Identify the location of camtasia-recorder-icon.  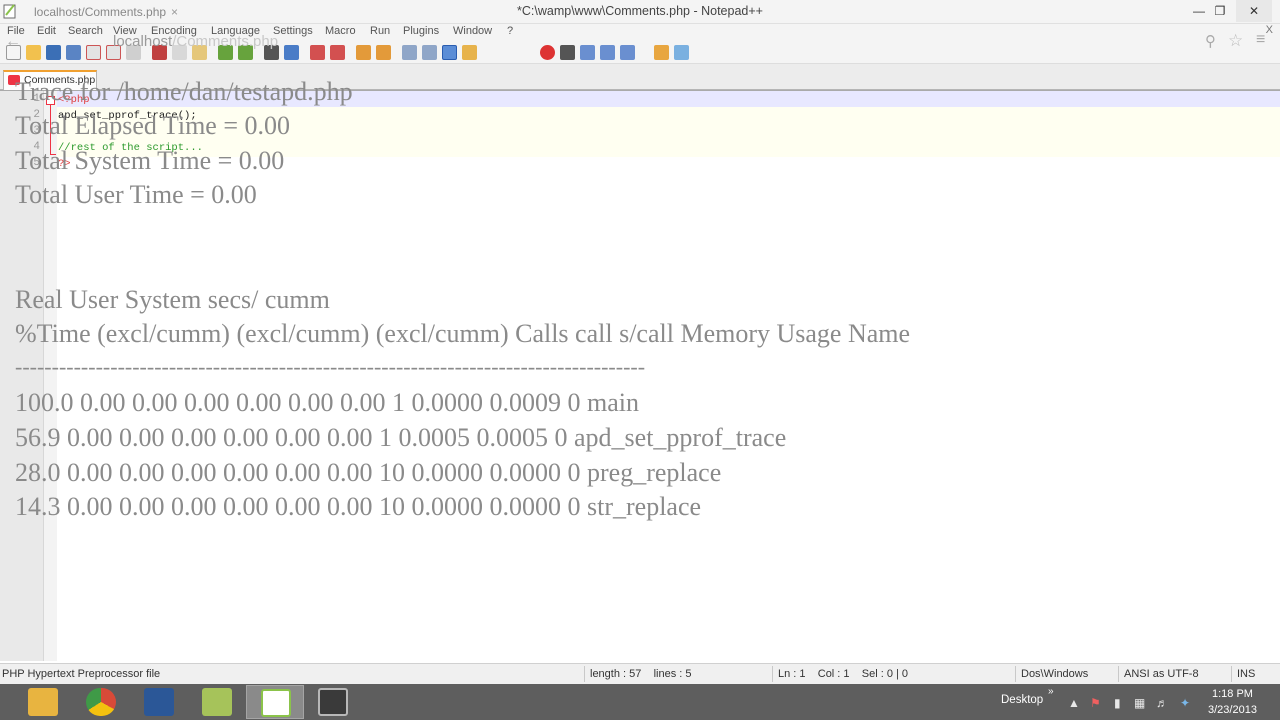
(333, 702).